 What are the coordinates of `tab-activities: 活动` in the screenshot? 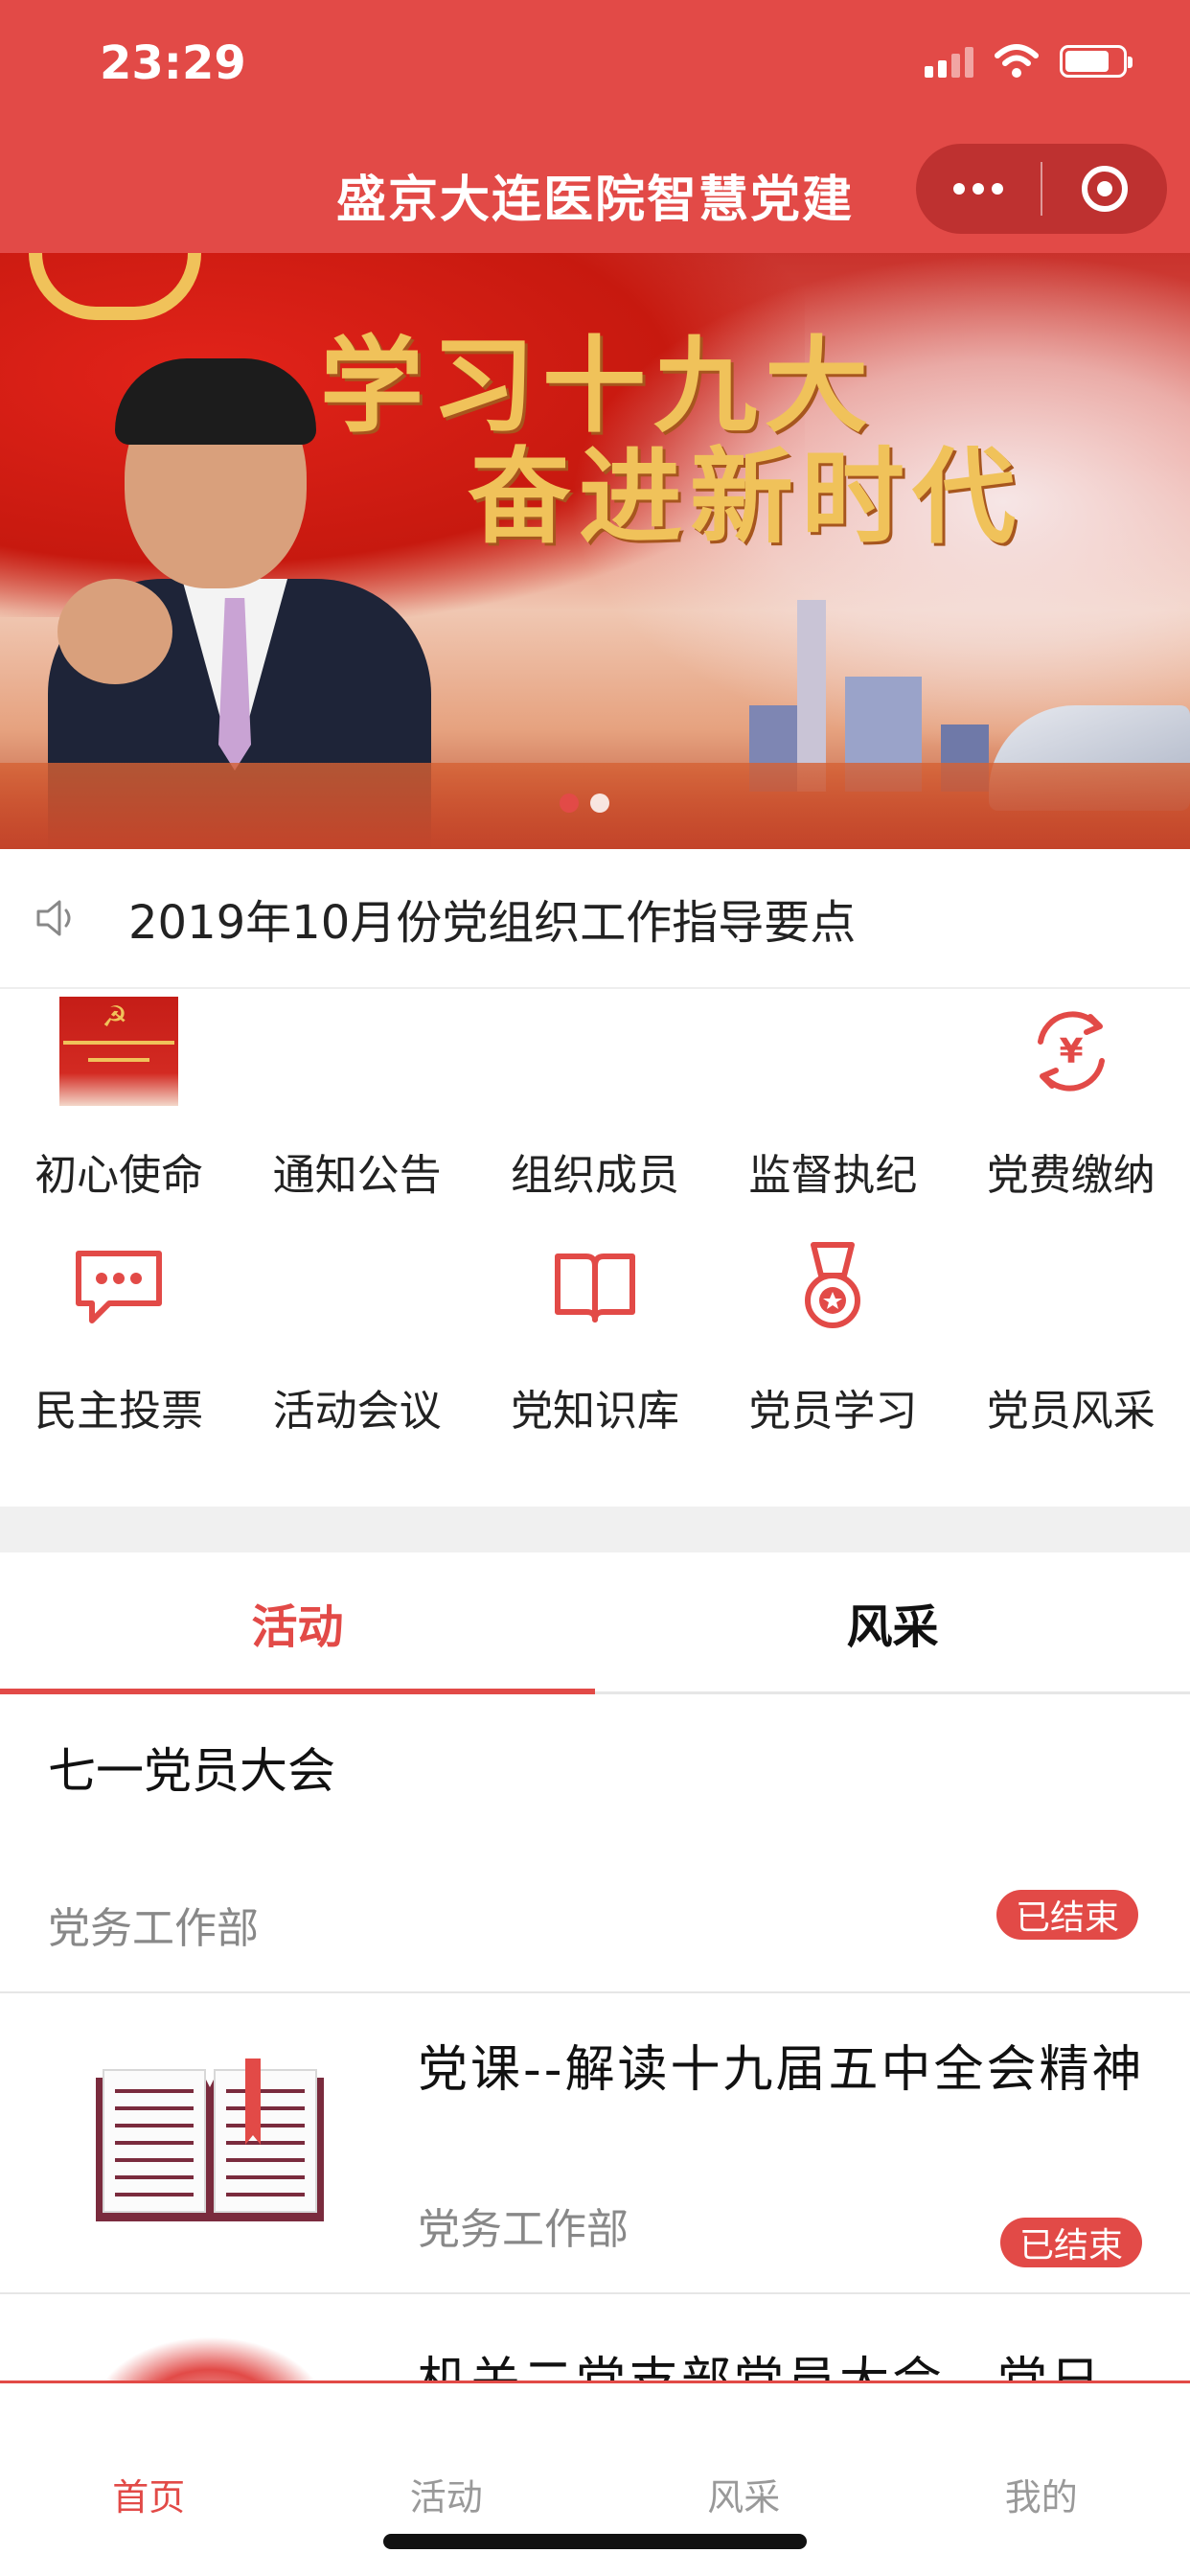 It's located at (297, 1623).